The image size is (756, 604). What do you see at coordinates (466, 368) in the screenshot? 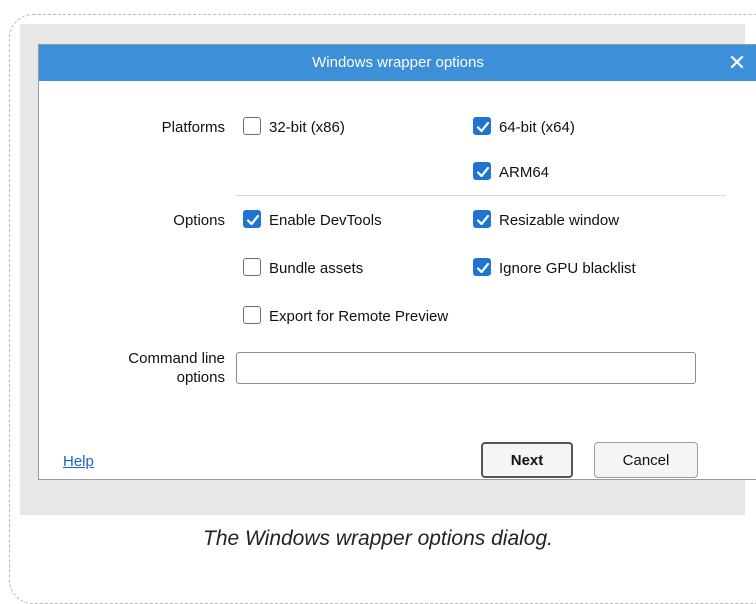
I see `command-line-options-input` at bounding box center [466, 368].